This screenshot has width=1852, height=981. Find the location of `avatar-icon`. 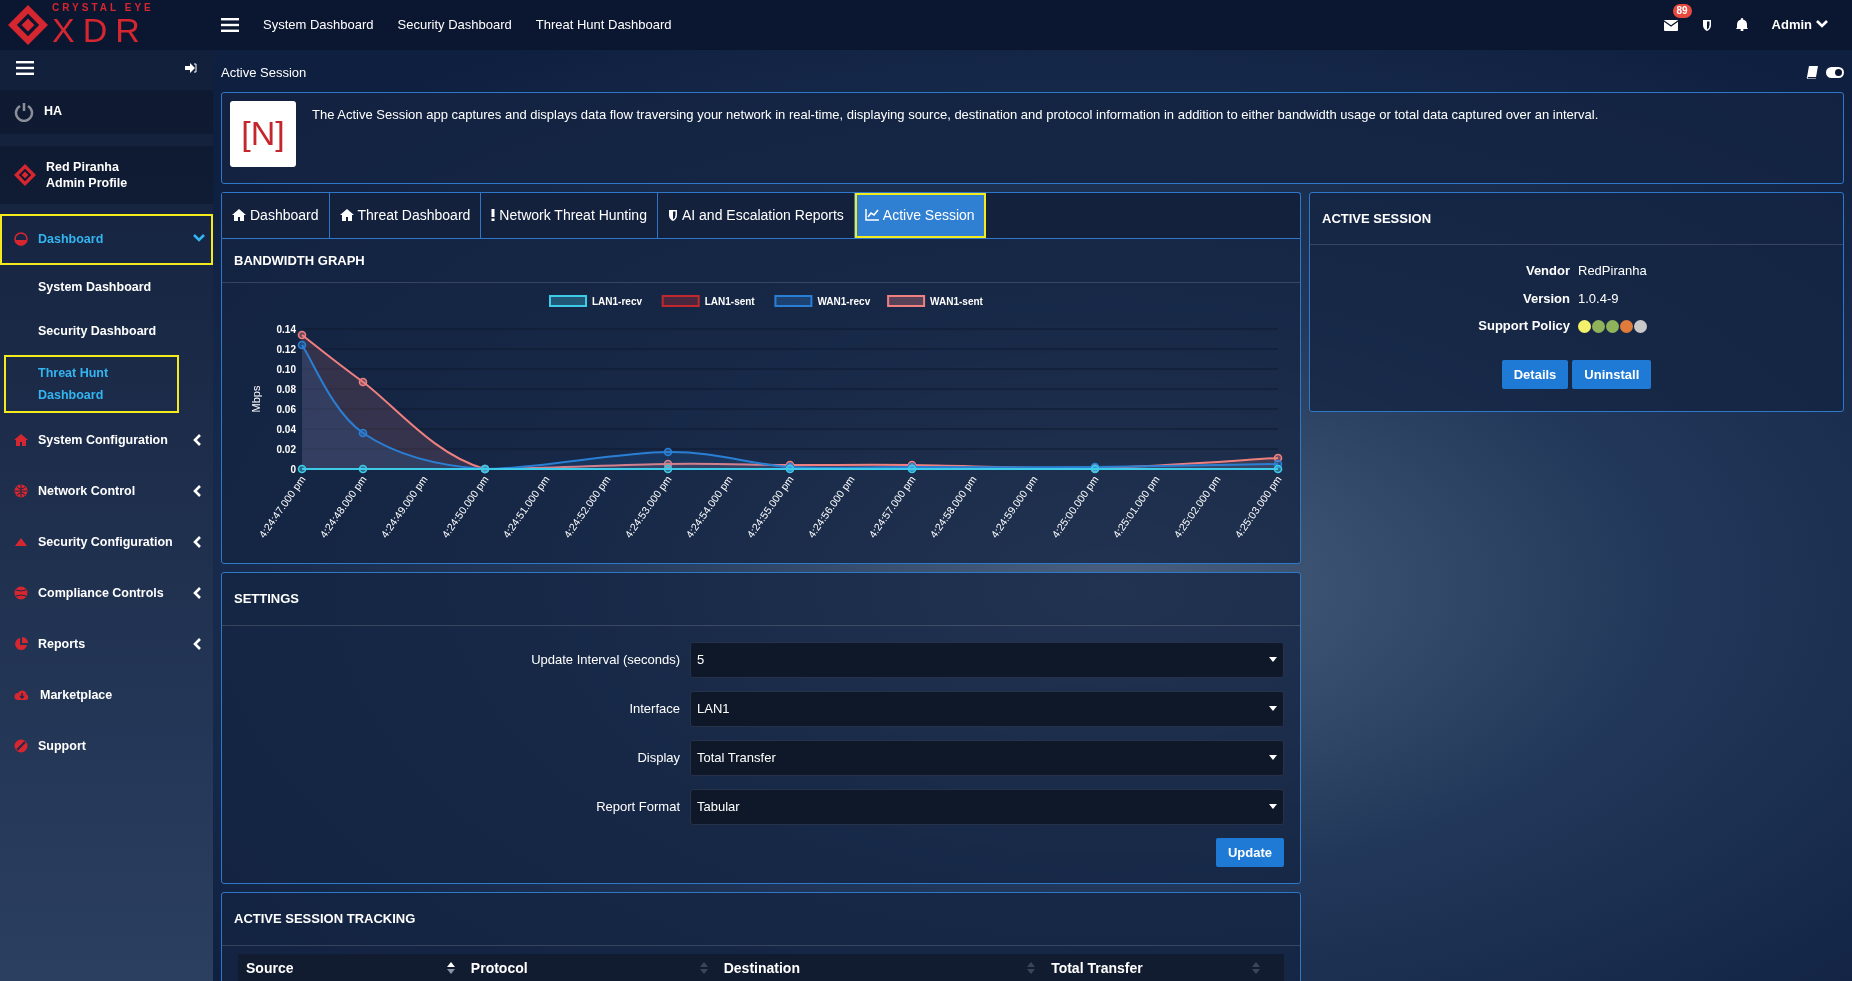

avatar-icon is located at coordinates (25, 174).